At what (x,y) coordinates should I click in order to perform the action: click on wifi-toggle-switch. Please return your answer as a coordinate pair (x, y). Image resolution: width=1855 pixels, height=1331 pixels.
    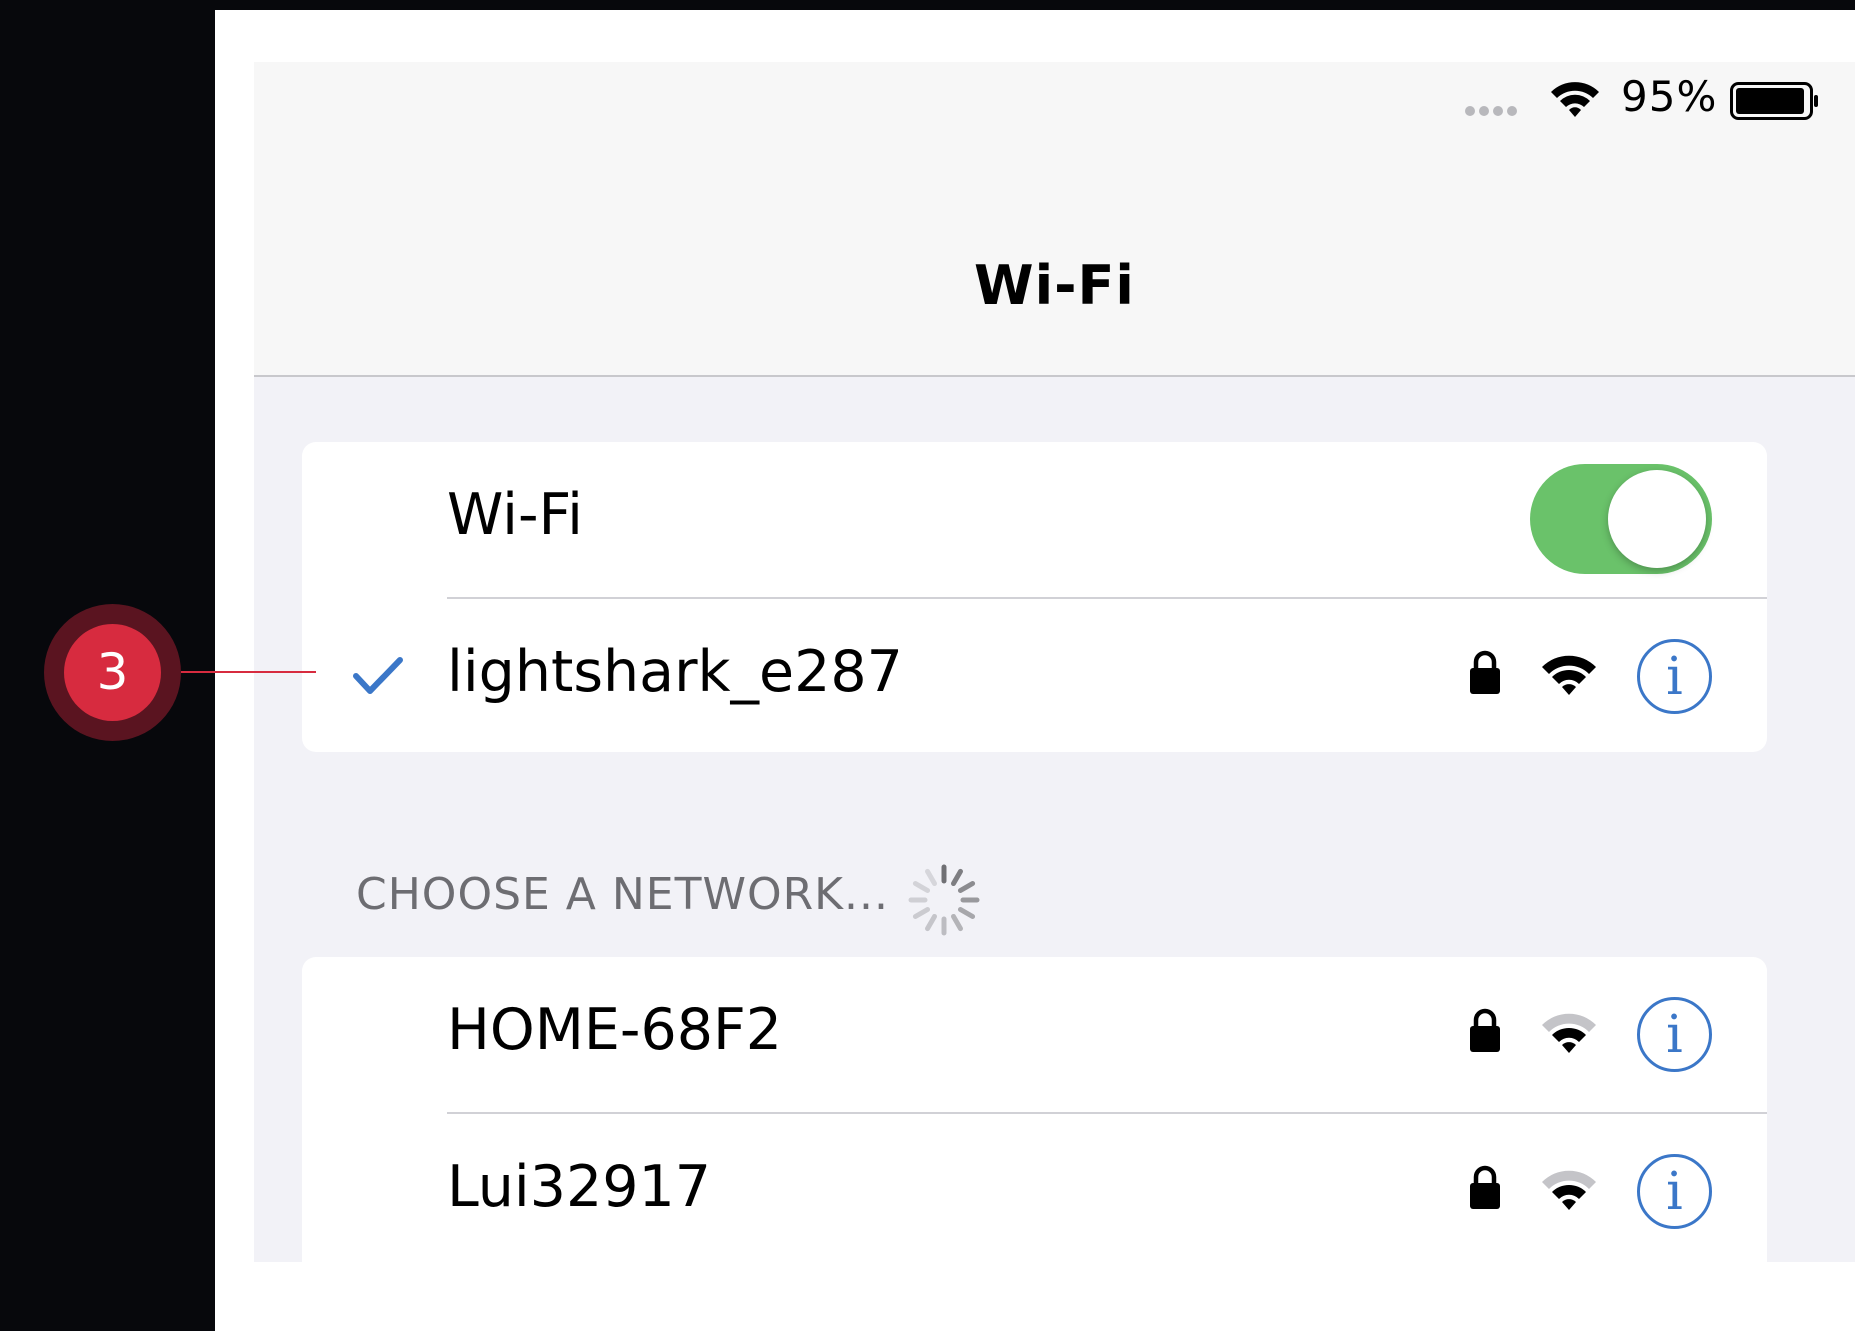
    Looking at the image, I should click on (1621, 519).